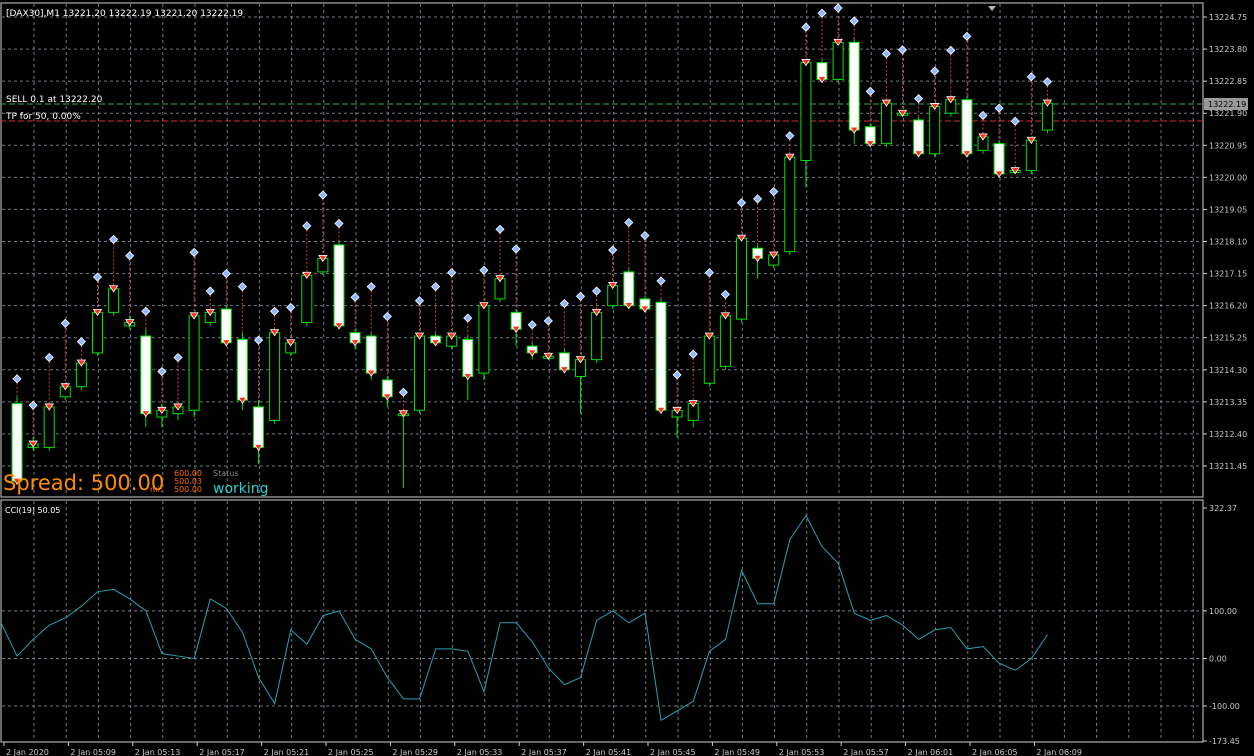  What do you see at coordinates (27, 752) in the screenshot?
I see `time-tick-label: 2 Jan 2020` at bounding box center [27, 752].